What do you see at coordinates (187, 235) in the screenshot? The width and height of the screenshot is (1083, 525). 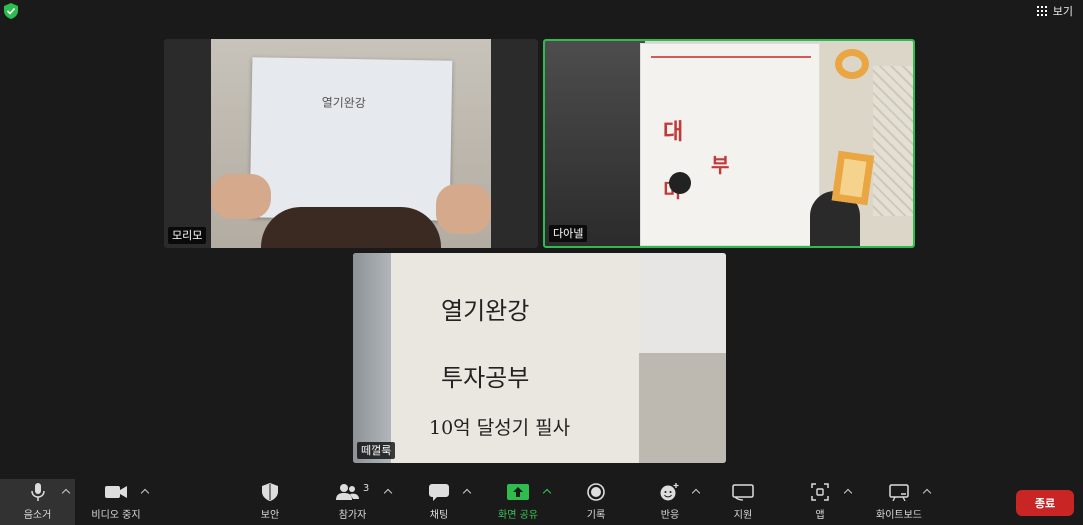 I see `participant-name-tag: 모리모` at bounding box center [187, 235].